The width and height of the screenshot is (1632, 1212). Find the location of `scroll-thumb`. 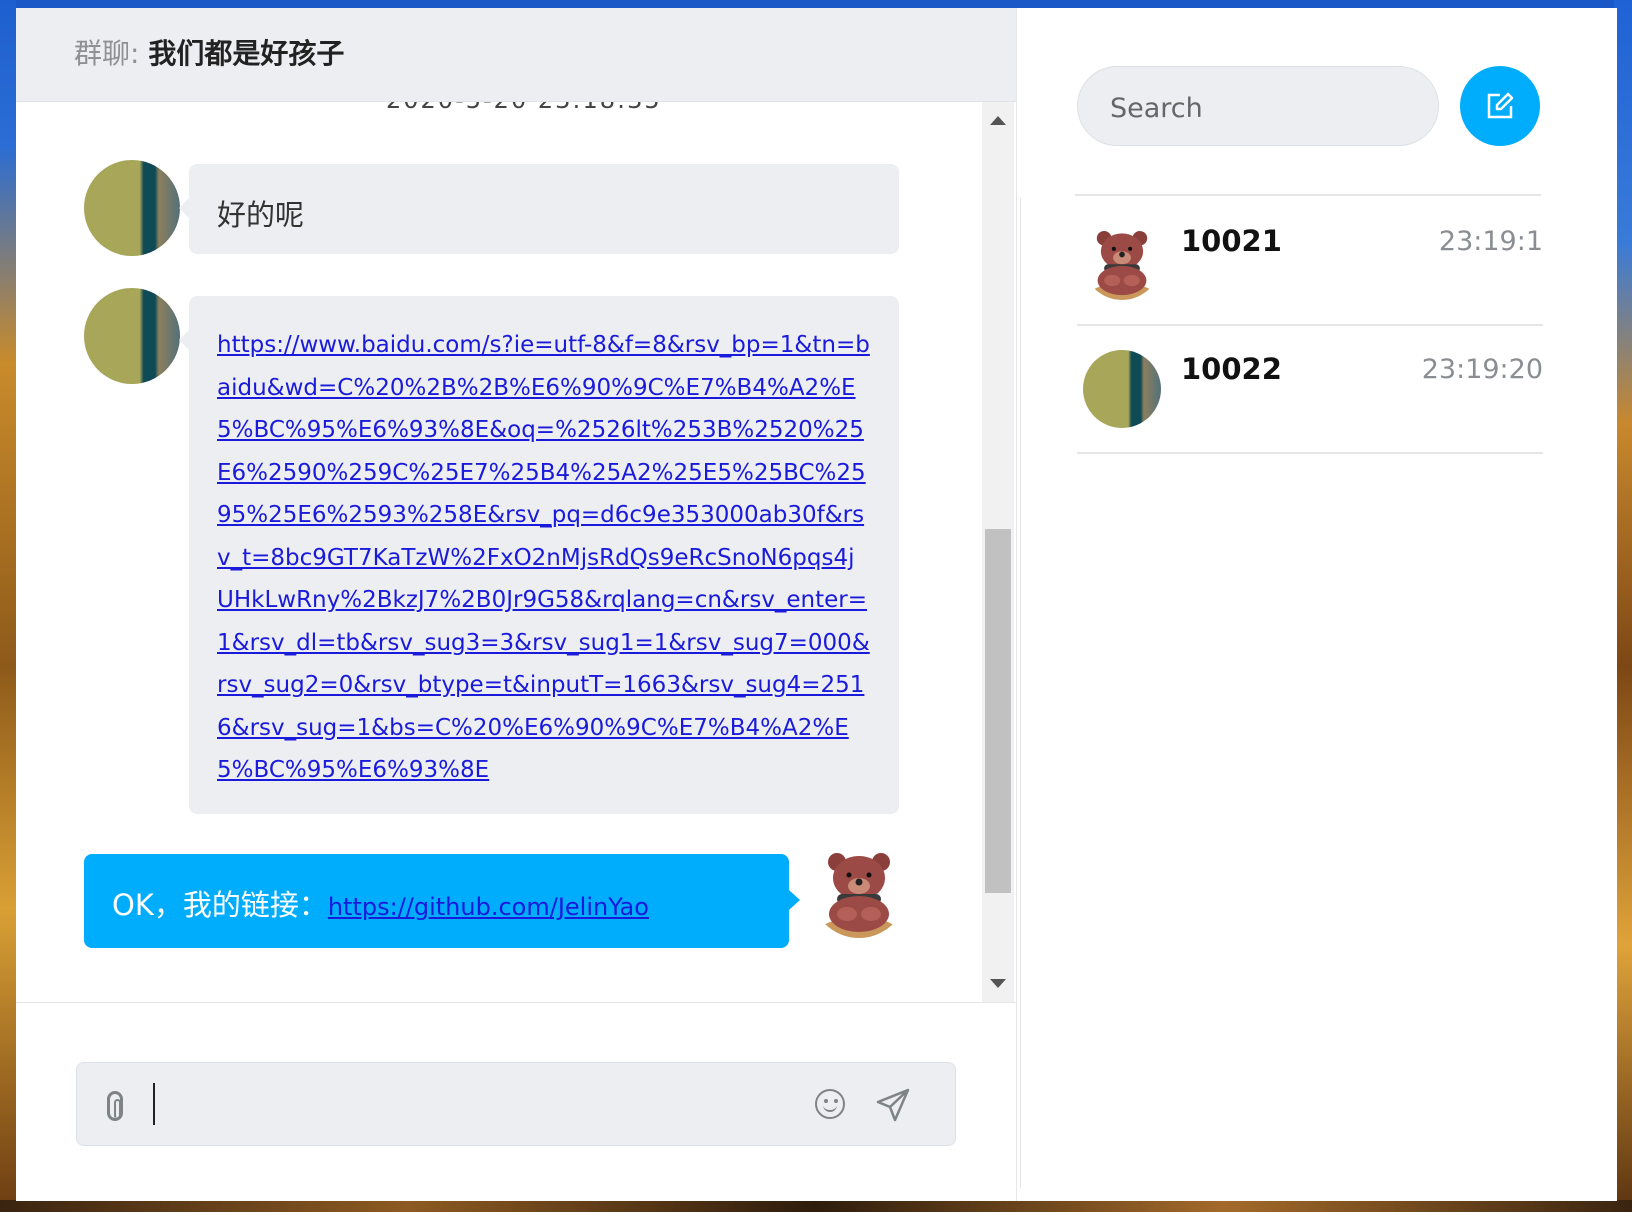

scroll-thumb is located at coordinates (998, 711).